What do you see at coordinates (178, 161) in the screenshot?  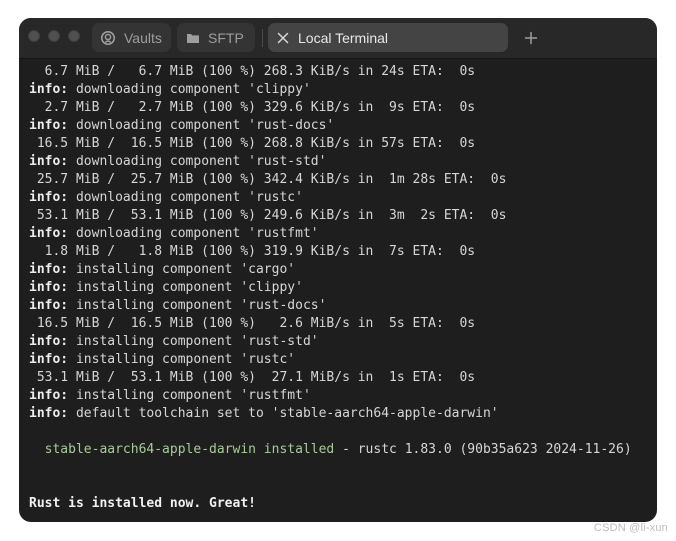 I see `terminal-line: info: downloading component 'rust-std'` at bounding box center [178, 161].